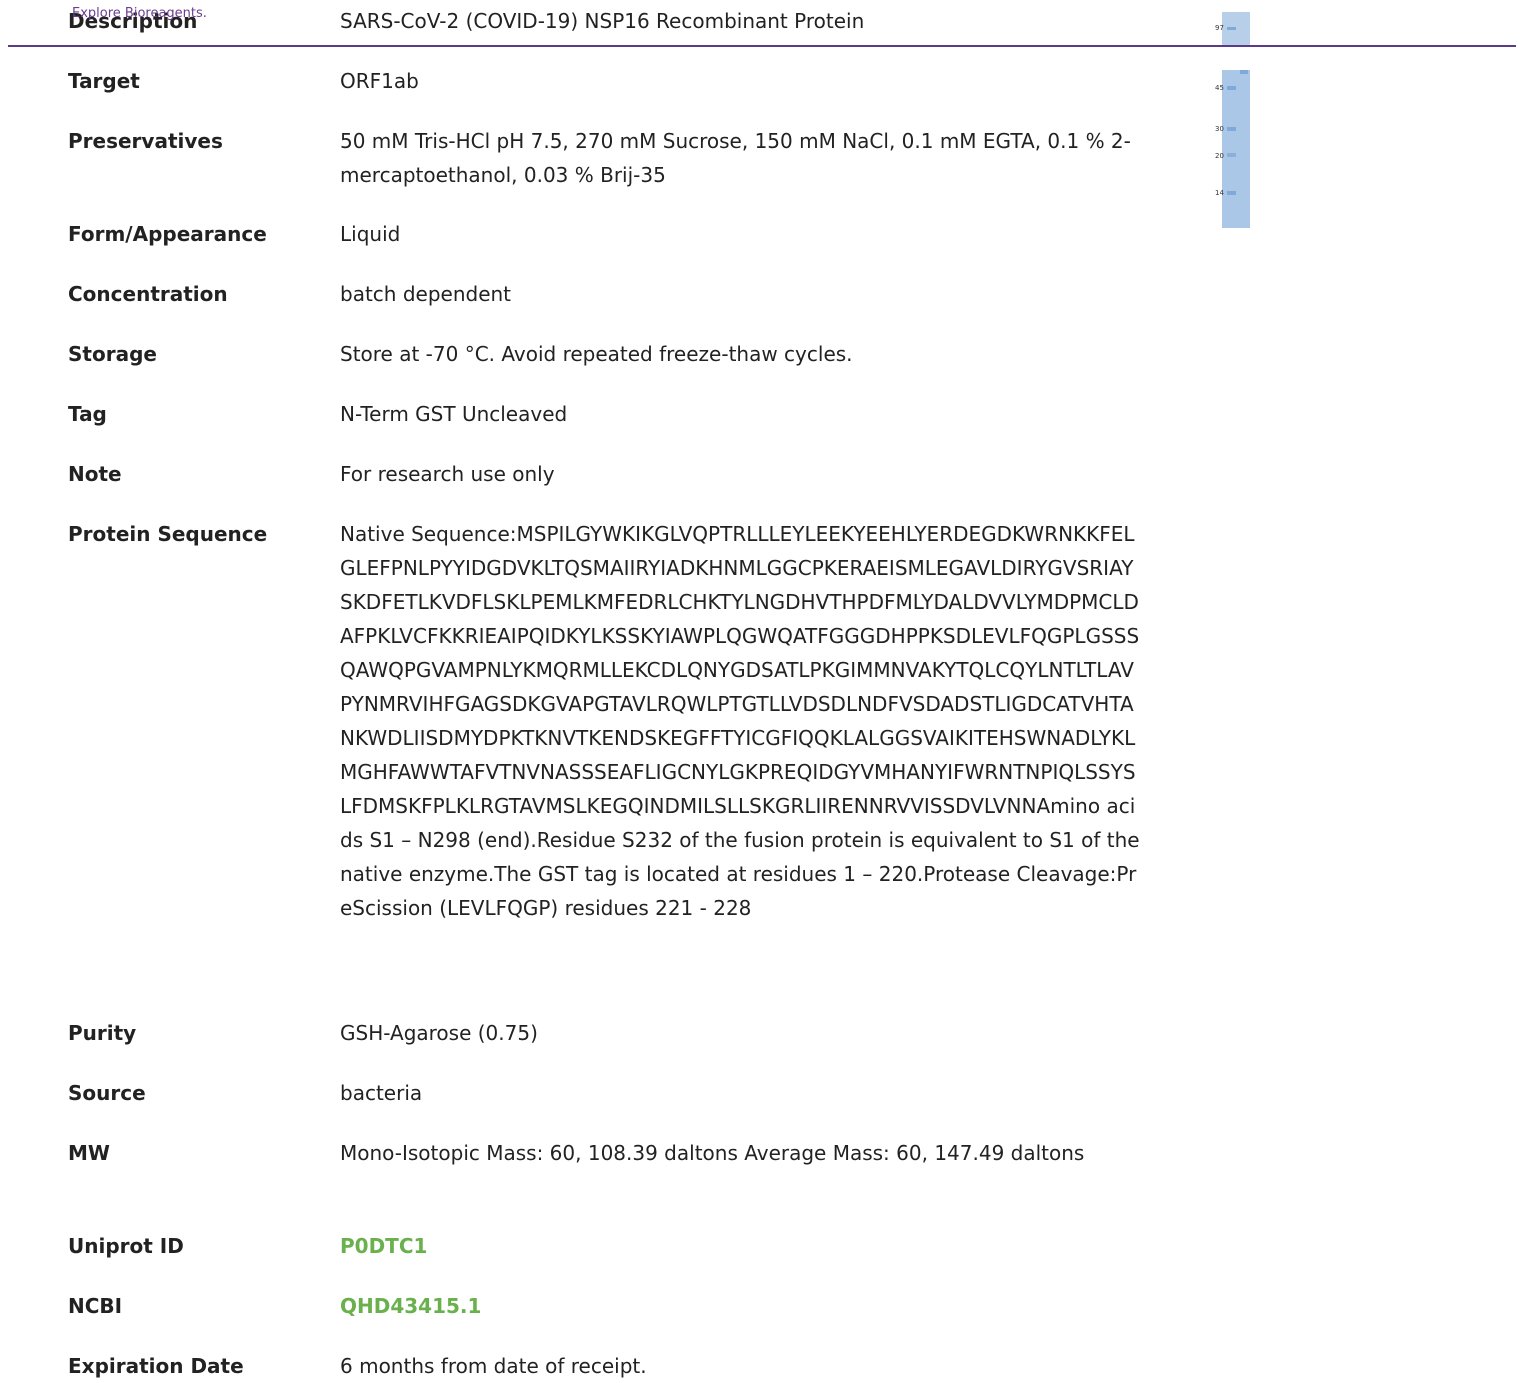 The height and width of the screenshot is (1383, 1521). I want to click on spec-label: Tag, so click(87, 414).